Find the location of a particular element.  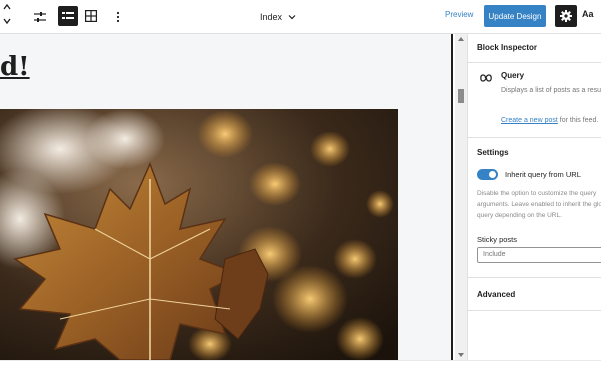

more-options-button is located at coordinates (118, 17).